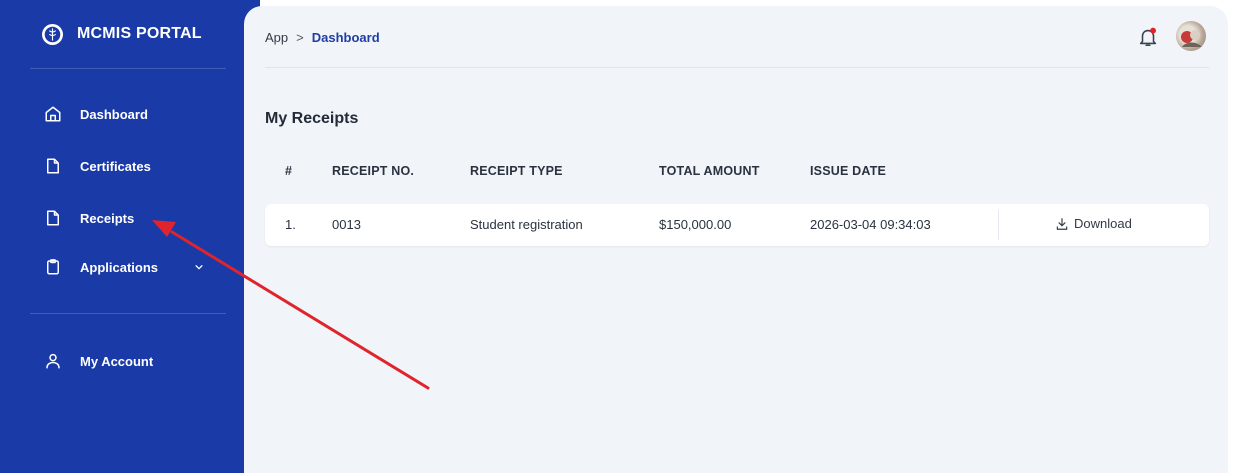 The height and width of the screenshot is (473, 1250). What do you see at coordinates (52, 34) in the screenshot?
I see `brand-logo-icon` at bounding box center [52, 34].